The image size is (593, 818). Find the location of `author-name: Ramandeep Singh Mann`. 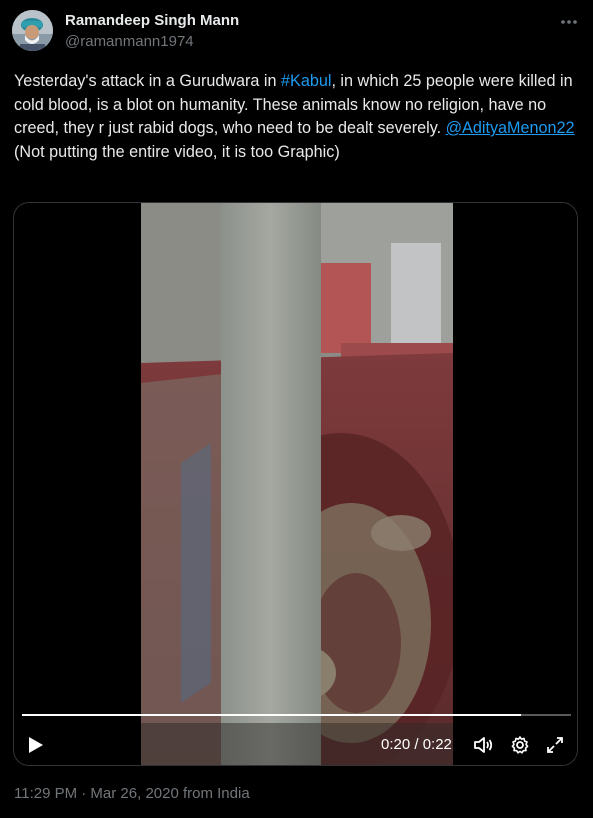

author-name: Ramandeep Singh Mann is located at coordinates (152, 20).